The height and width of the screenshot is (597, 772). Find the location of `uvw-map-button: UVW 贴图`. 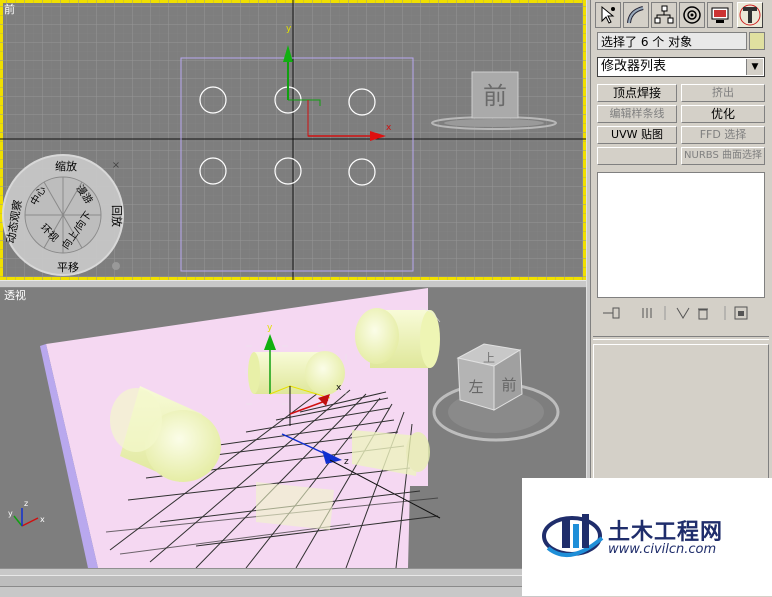

uvw-map-button: UVW 贴图 is located at coordinates (637, 135).